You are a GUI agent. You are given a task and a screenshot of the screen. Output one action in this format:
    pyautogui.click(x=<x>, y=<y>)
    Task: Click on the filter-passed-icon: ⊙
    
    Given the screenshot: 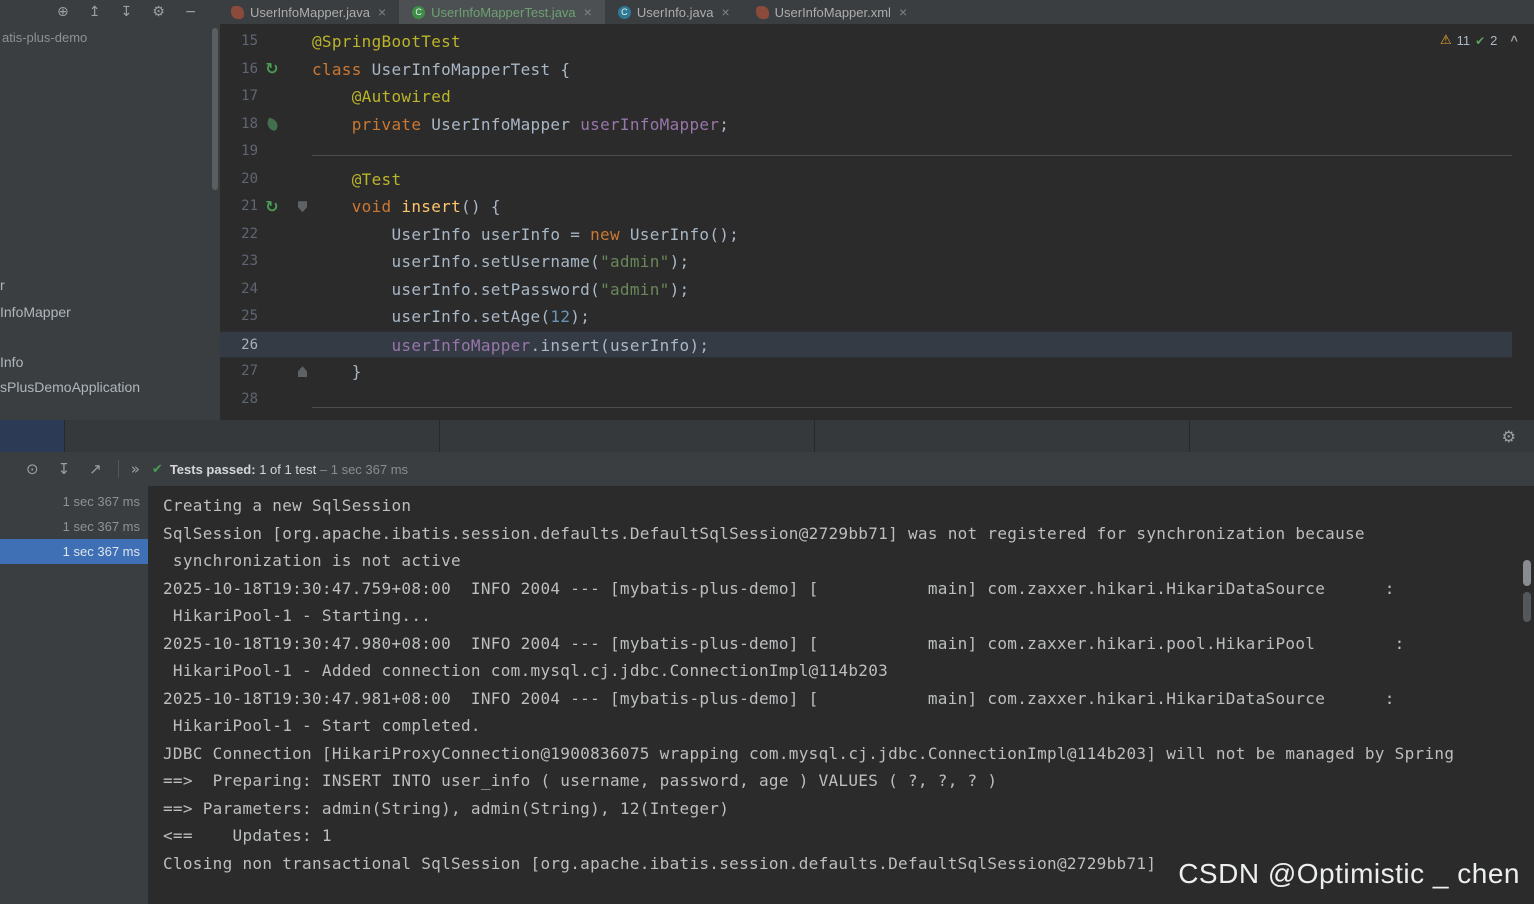 What is the action you would take?
    pyautogui.click(x=32, y=469)
    